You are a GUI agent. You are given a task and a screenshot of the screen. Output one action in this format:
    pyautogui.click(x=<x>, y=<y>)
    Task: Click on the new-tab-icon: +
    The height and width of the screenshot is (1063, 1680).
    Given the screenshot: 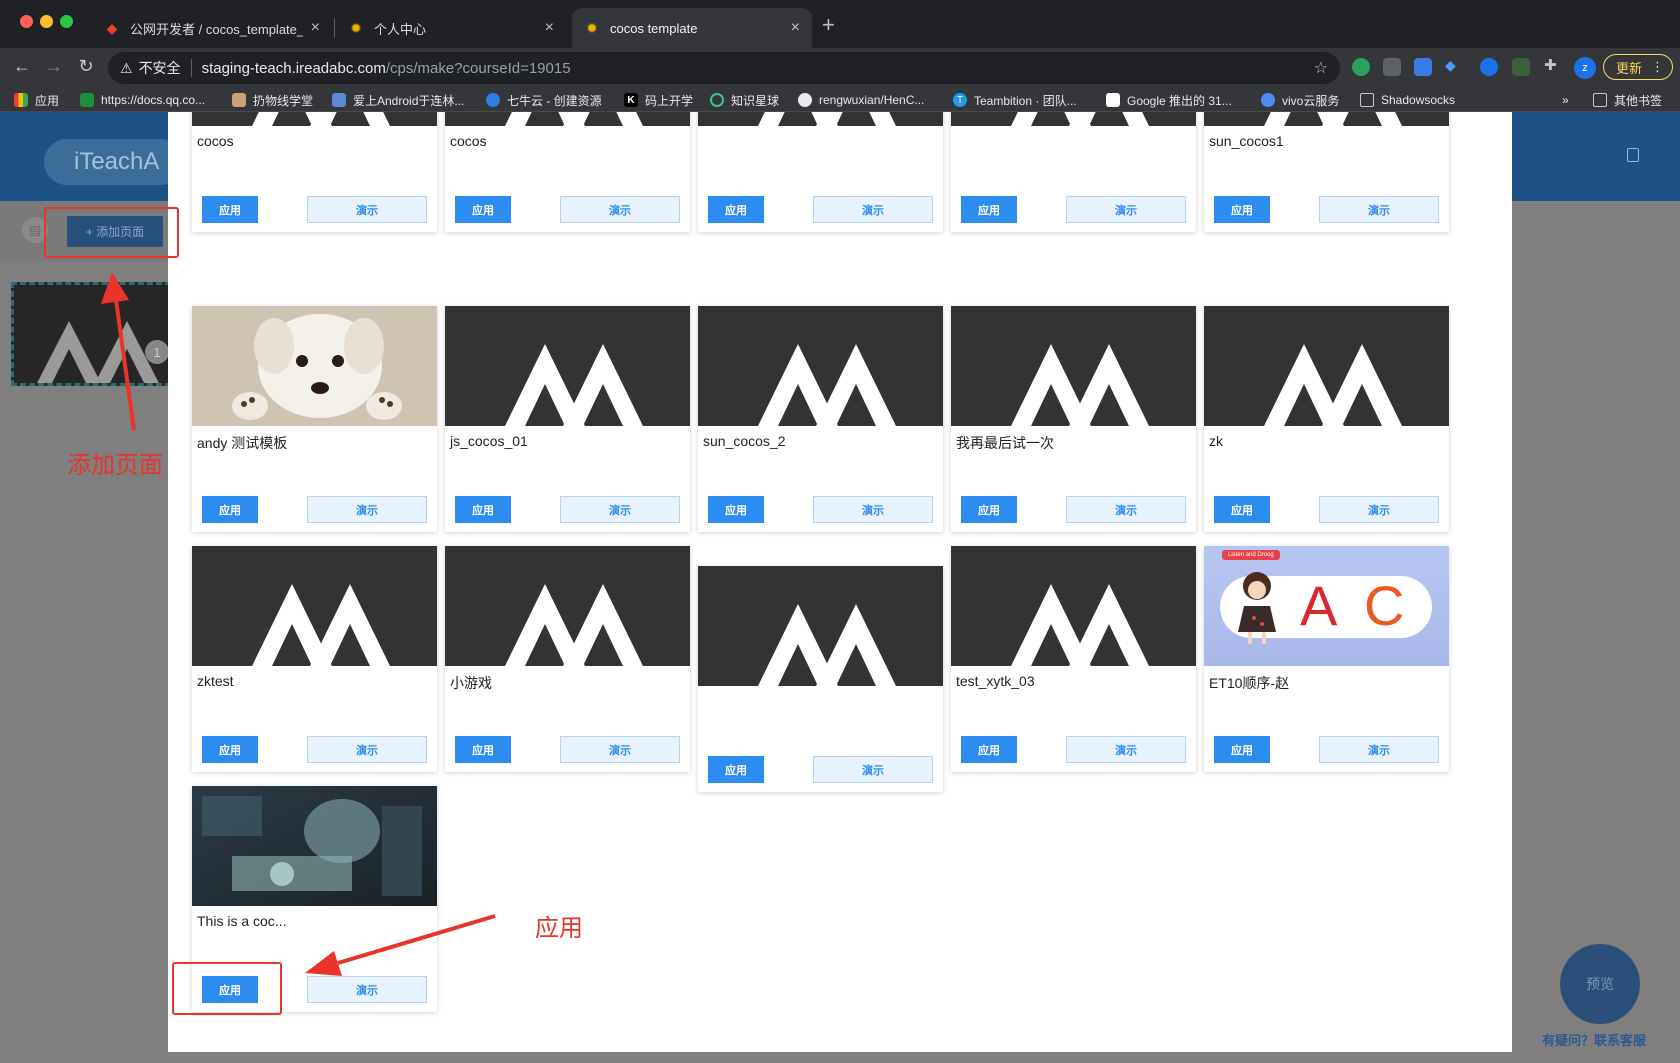 What is the action you would take?
    pyautogui.click(x=828, y=25)
    